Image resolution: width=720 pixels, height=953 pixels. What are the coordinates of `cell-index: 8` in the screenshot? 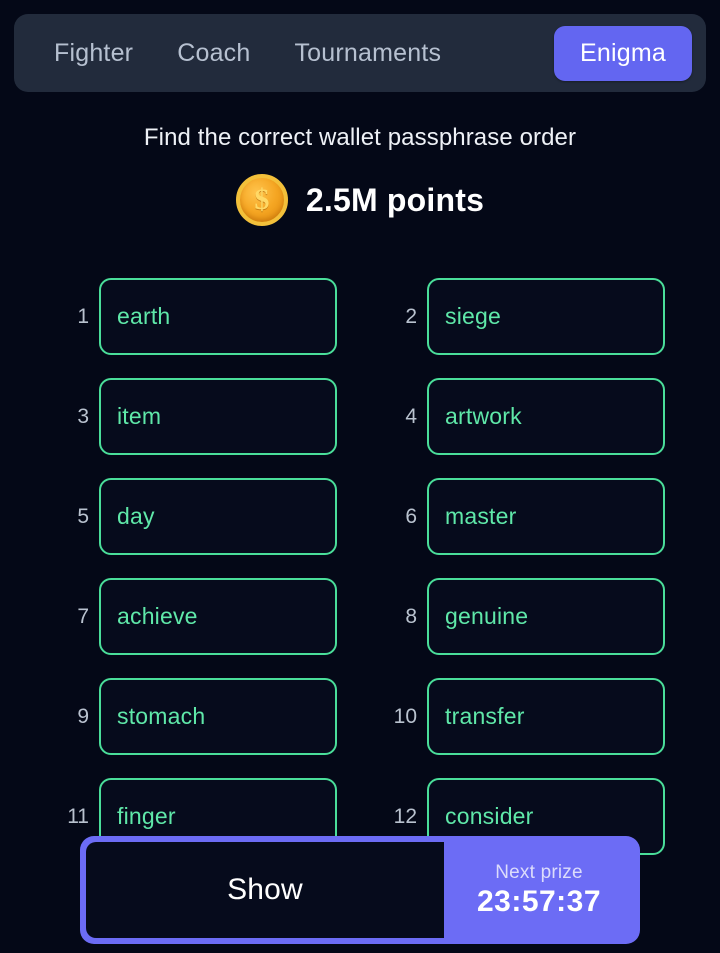 It's located at (411, 616).